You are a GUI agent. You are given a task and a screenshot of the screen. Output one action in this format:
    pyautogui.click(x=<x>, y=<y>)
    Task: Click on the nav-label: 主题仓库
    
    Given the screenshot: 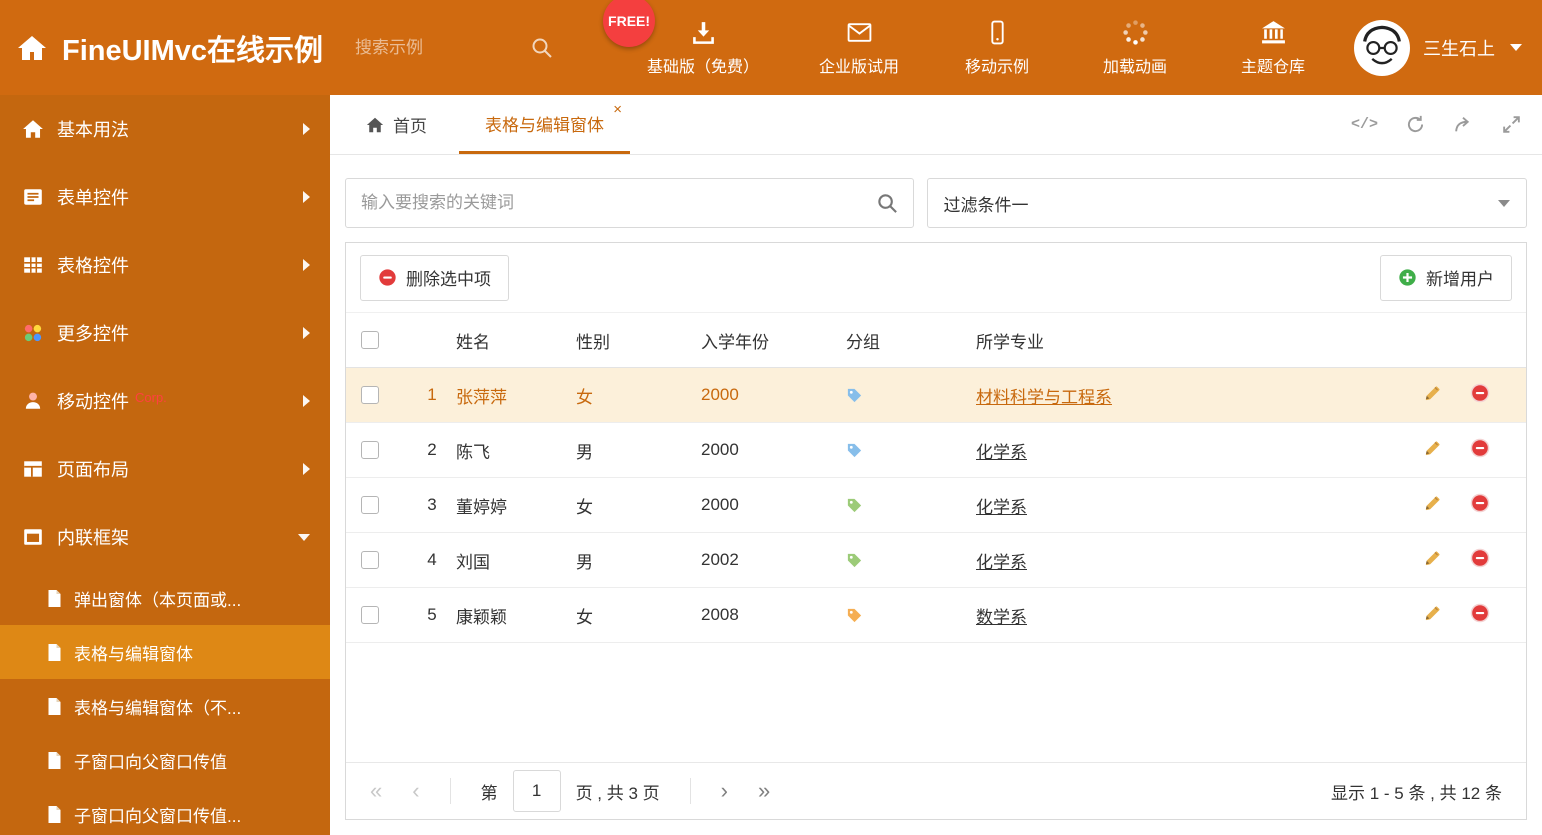 What is the action you would take?
    pyautogui.click(x=1273, y=67)
    